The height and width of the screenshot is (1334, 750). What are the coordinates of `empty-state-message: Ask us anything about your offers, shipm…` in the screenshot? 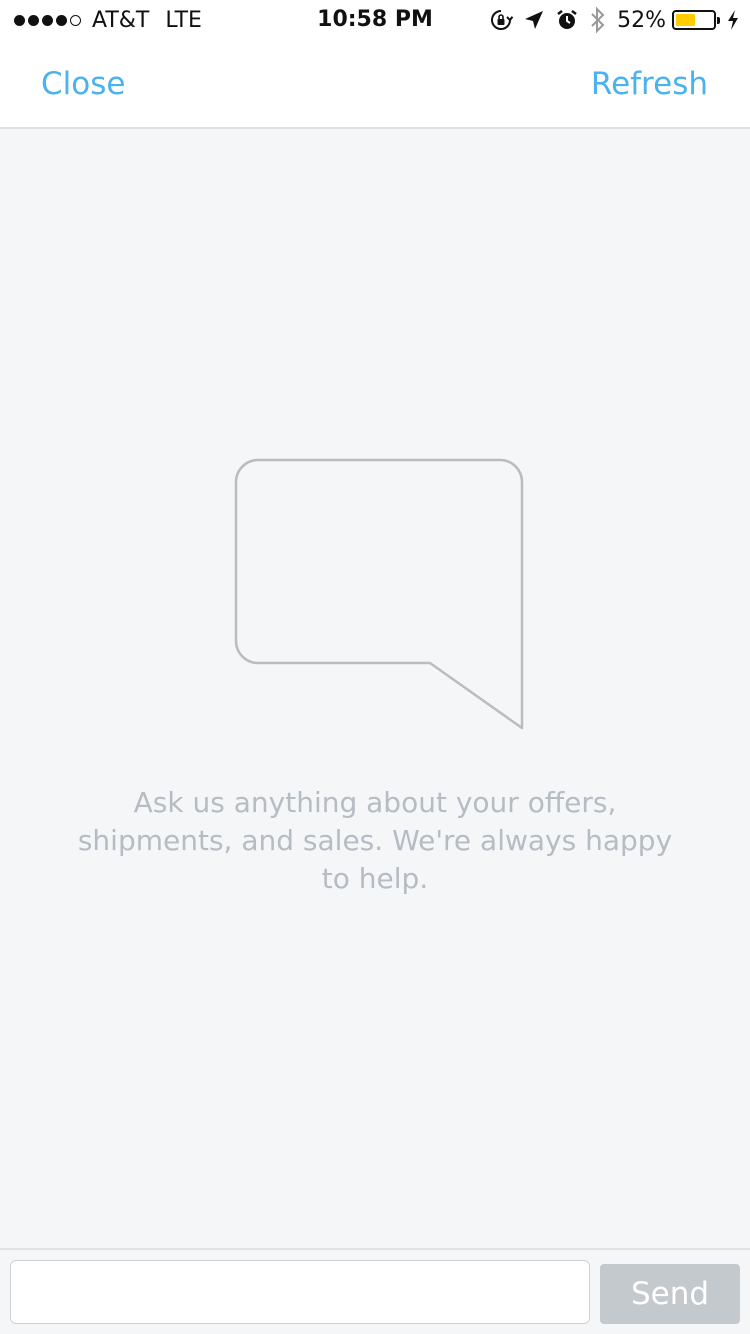 It's located at (375, 840).